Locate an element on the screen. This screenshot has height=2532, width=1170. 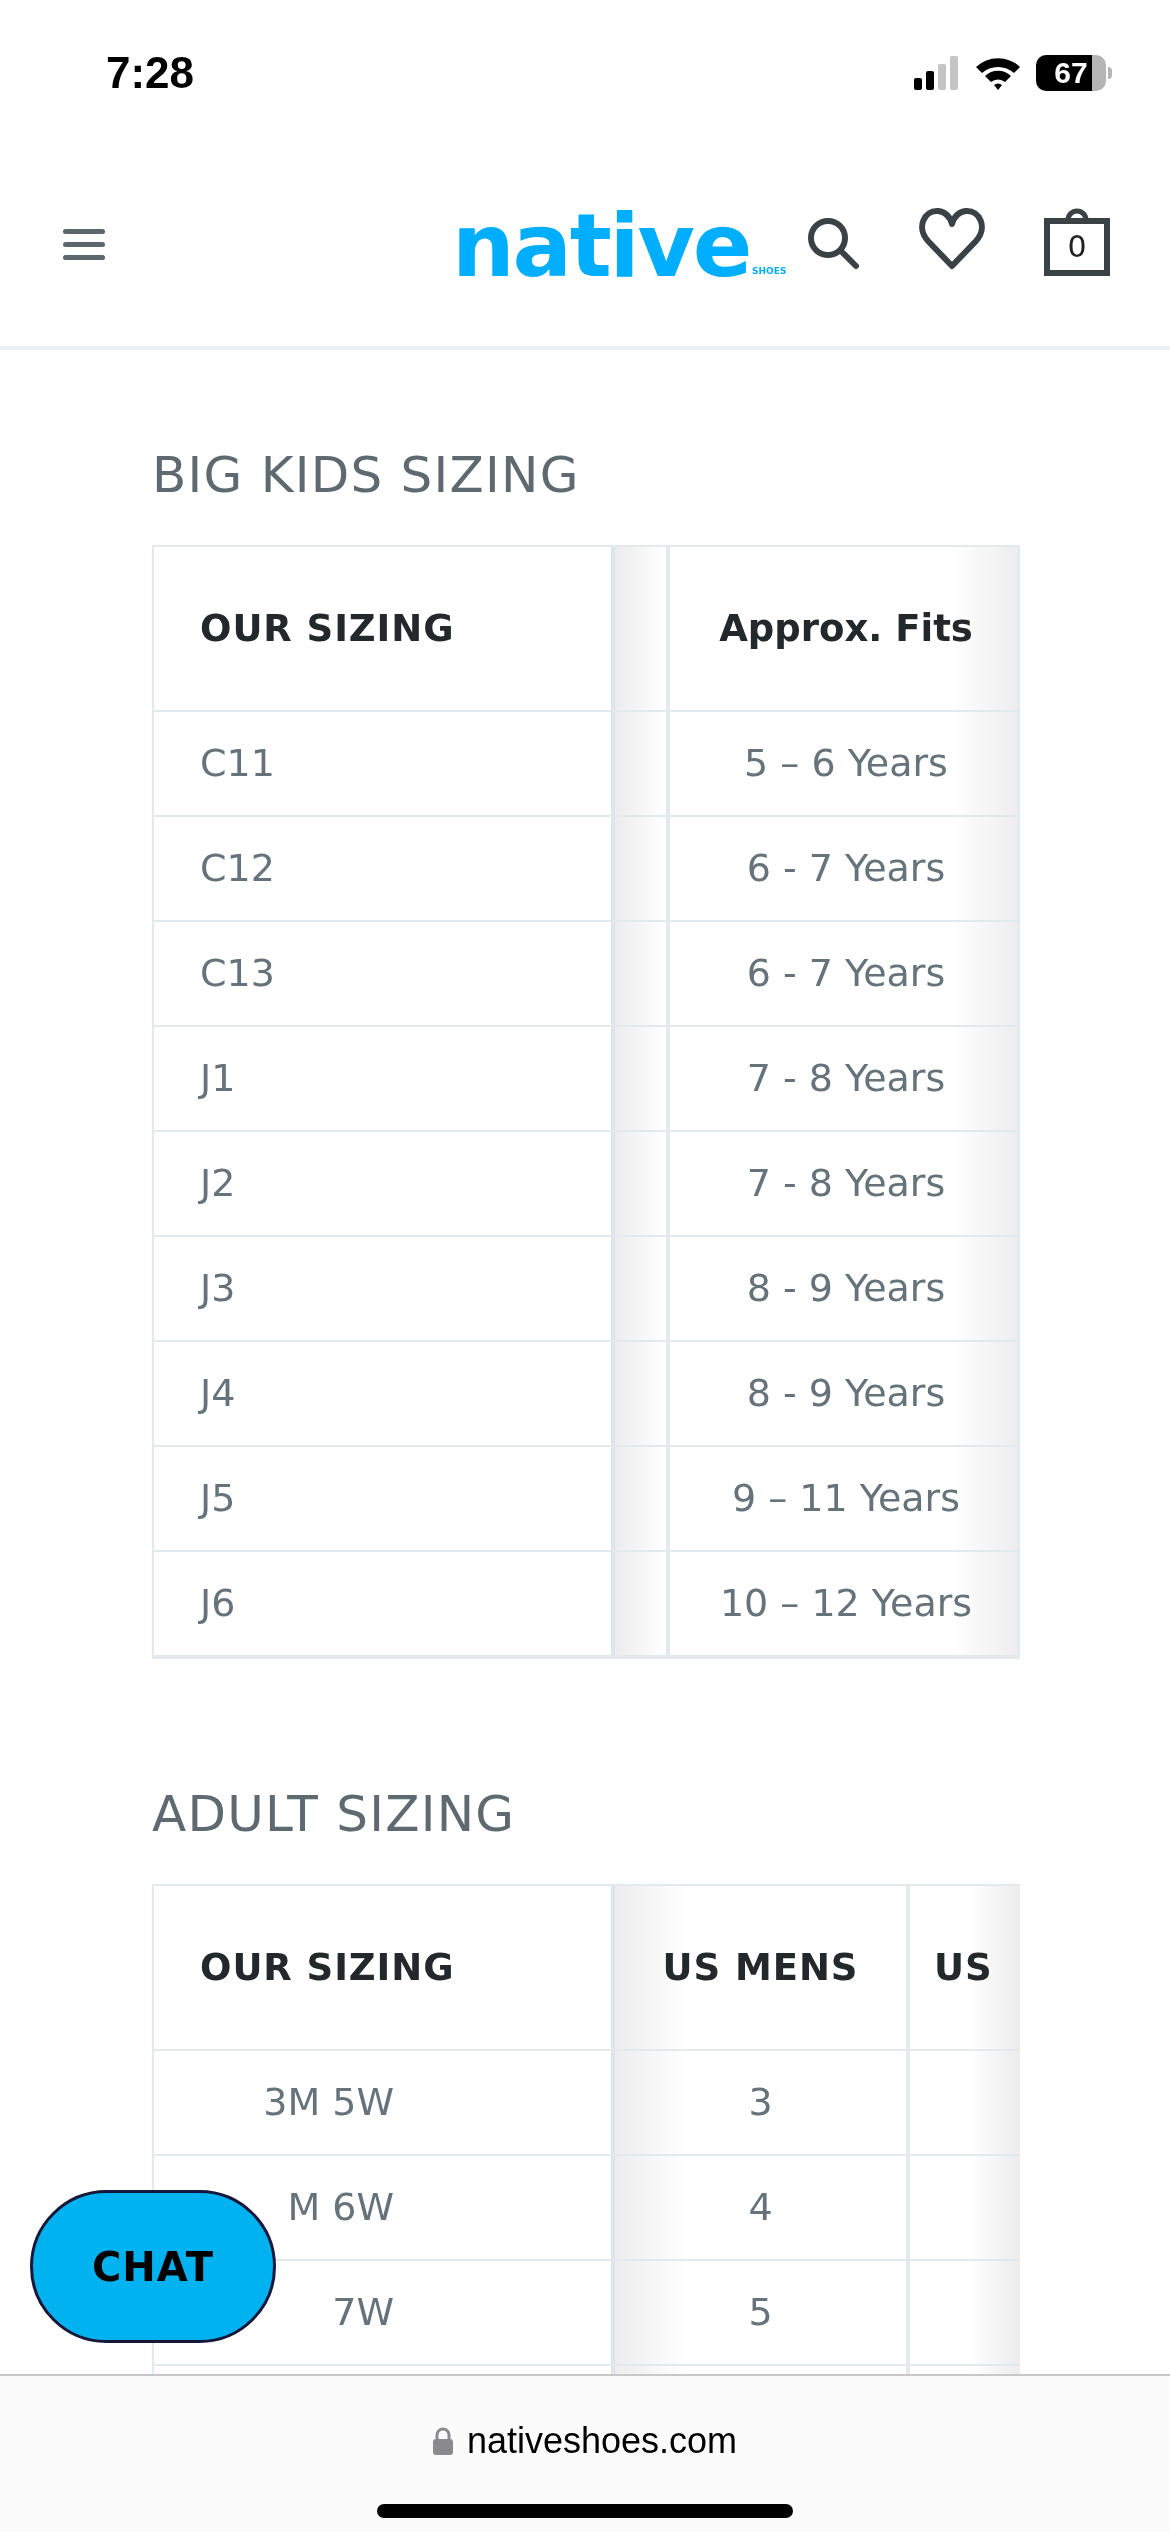
menu-icon is located at coordinates (84, 245).